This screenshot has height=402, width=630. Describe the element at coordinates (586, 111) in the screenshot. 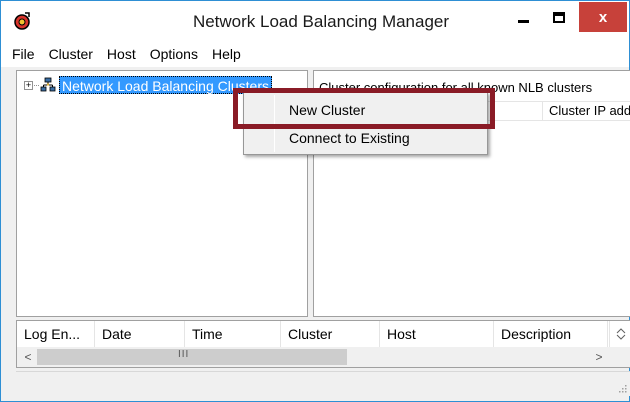

I see `column-cluster-ip: Cluster IP addr` at that location.